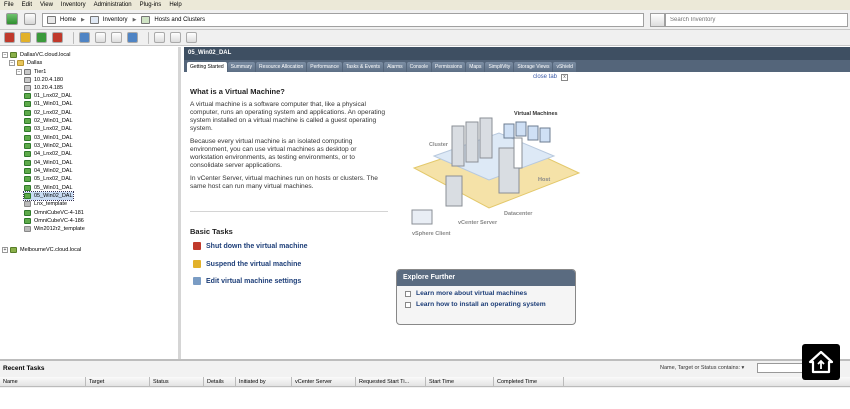 This screenshot has width=850, height=409. I want to click on revert-snapshot-icon, so click(100, 37).